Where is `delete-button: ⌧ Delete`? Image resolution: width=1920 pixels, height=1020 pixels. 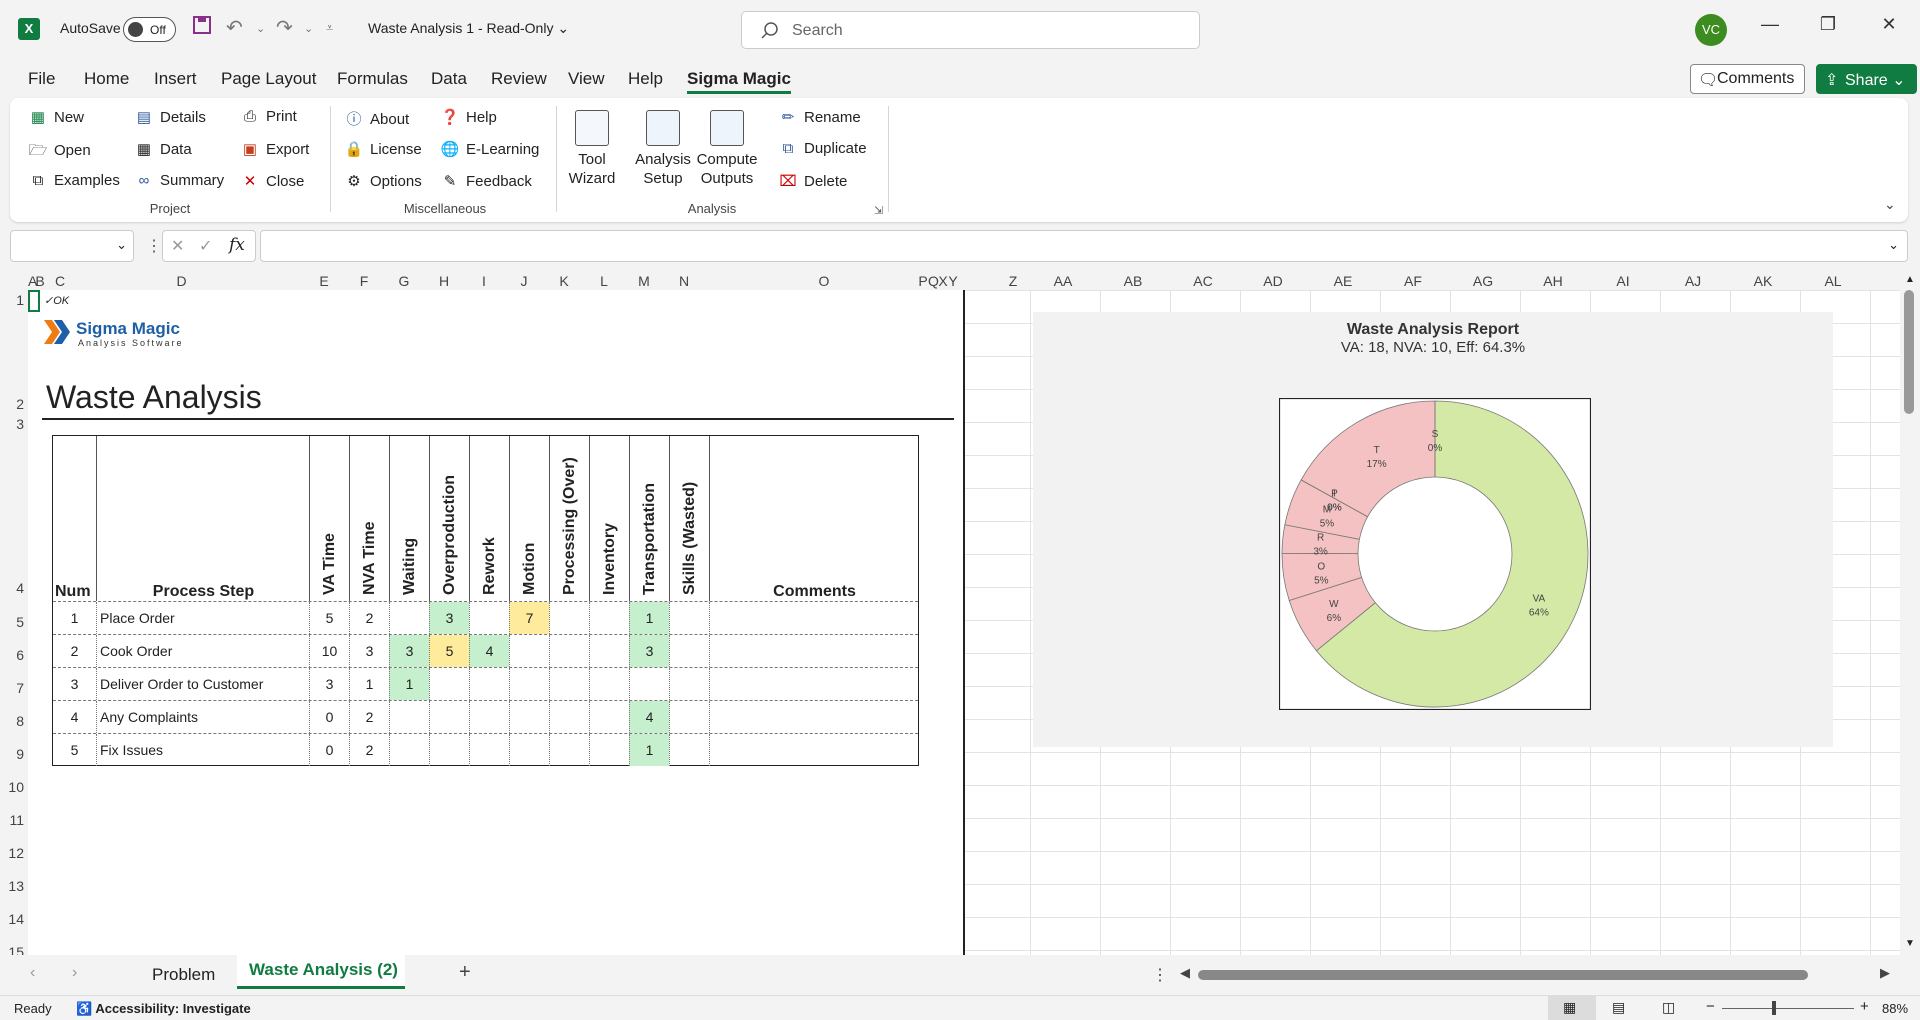
delete-button: ⌧ Delete is located at coordinates (812, 181).